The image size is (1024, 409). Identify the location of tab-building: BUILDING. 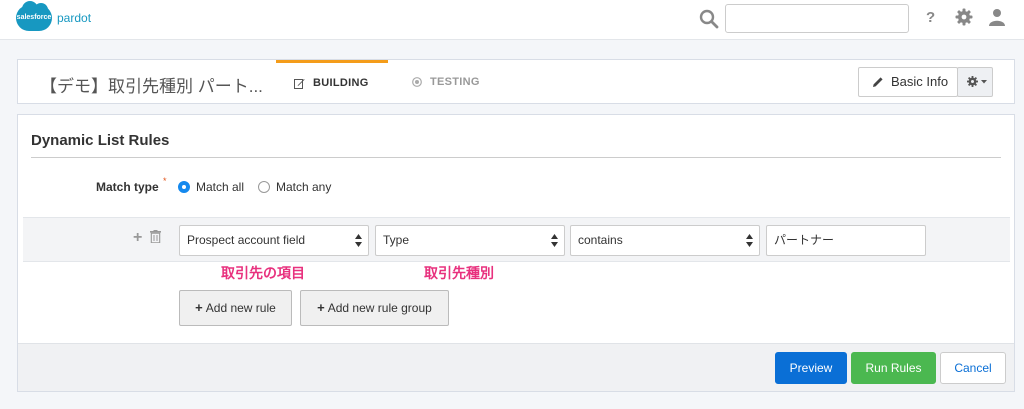
(332, 82).